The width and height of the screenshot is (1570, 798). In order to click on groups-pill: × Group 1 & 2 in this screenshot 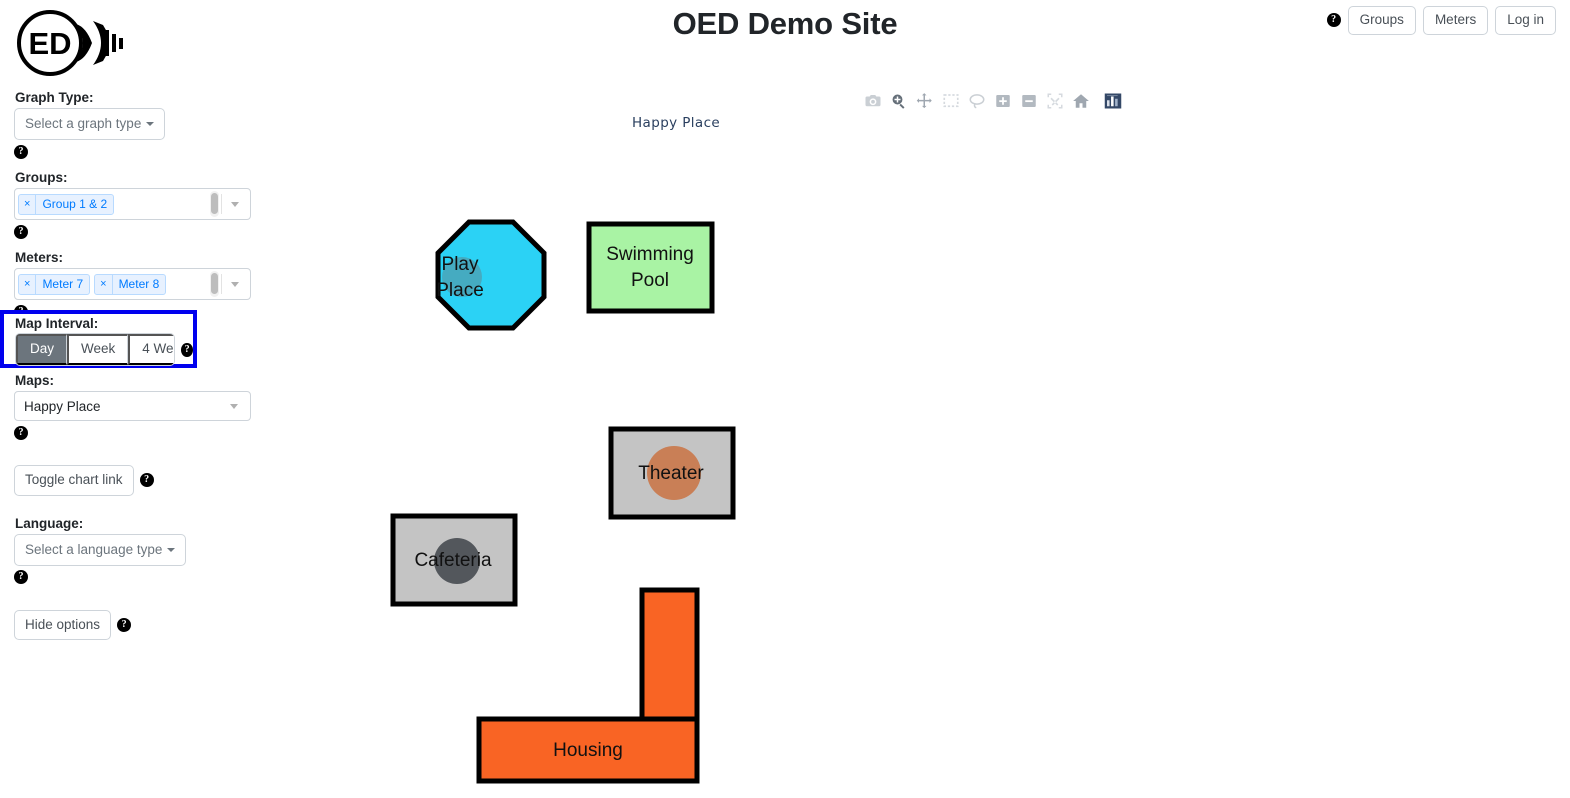, I will do `click(66, 204)`.